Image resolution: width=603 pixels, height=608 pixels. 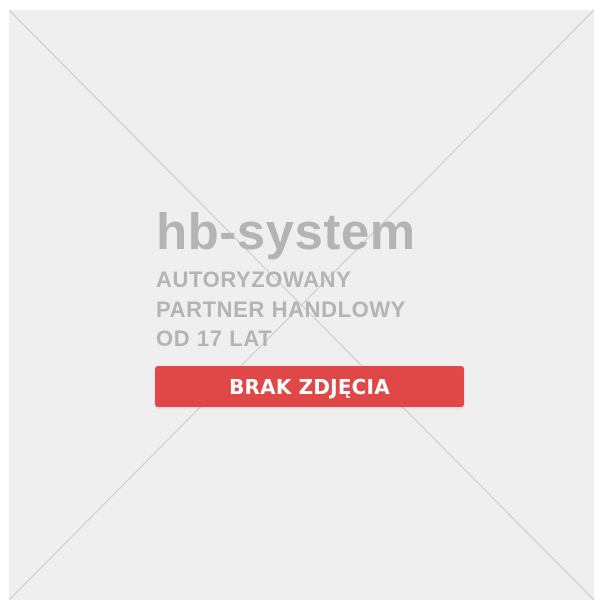 I want to click on brand-logo-text: hb-system, so click(x=286, y=231).